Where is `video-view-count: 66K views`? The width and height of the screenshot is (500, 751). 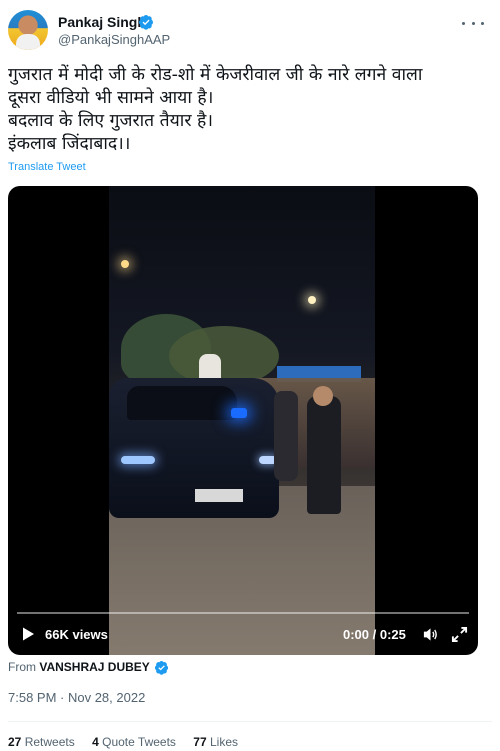
video-view-count: 66K views is located at coordinates (76, 634).